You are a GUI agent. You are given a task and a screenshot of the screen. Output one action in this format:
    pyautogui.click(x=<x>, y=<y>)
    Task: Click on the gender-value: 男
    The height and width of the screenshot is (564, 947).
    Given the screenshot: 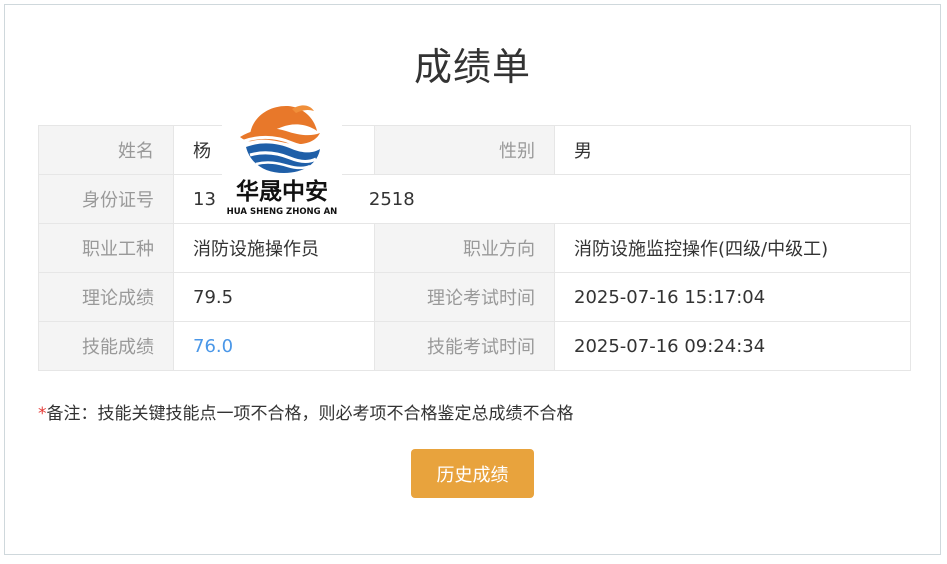 What is the action you would take?
    pyautogui.click(x=732, y=150)
    